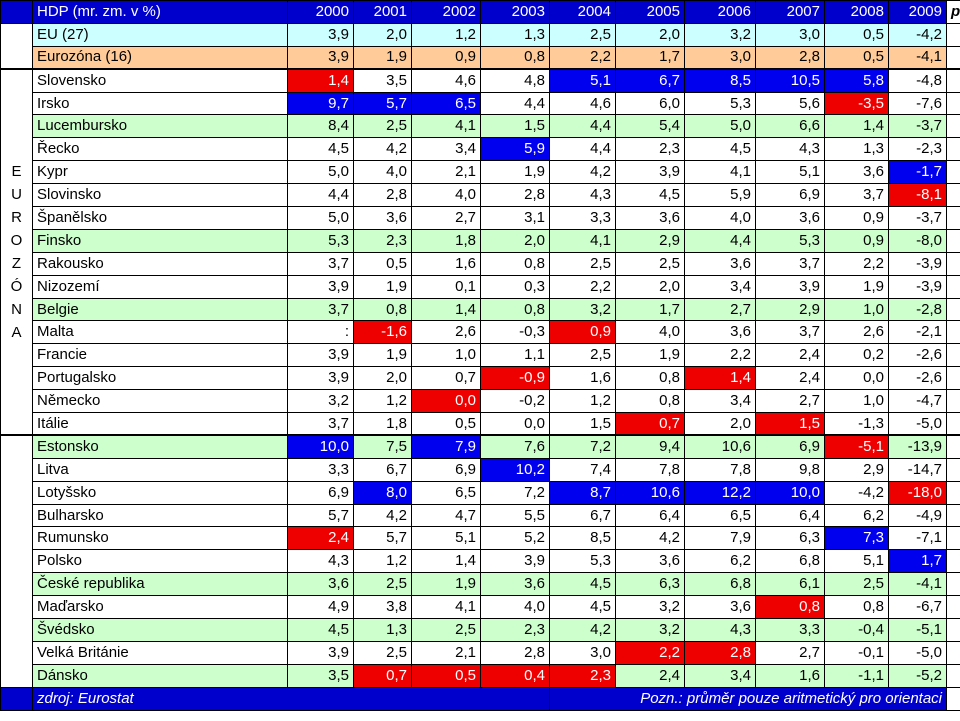  What do you see at coordinates (856, 424) in the screenshot?
I see `value-cell: -1,3` at bounding box center [856, 424].